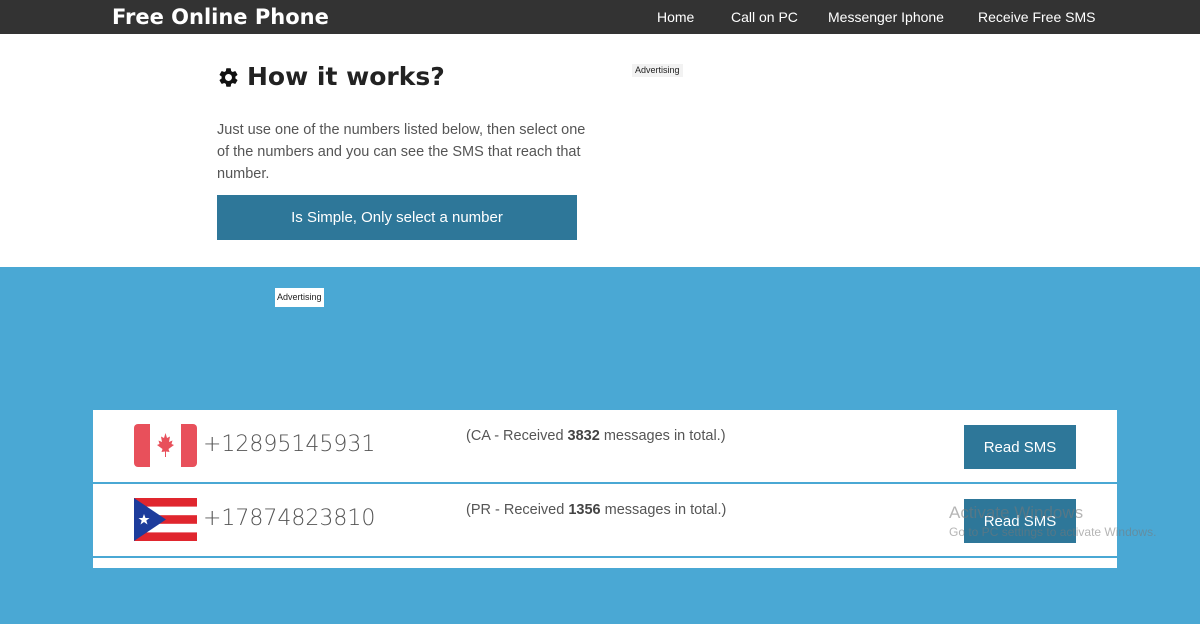 The image size is (1200, 624). What do you see at coordinates (657, 70) in the screenshot?
I see `advertising-label: Advertising` at bounding box center [657, 70].